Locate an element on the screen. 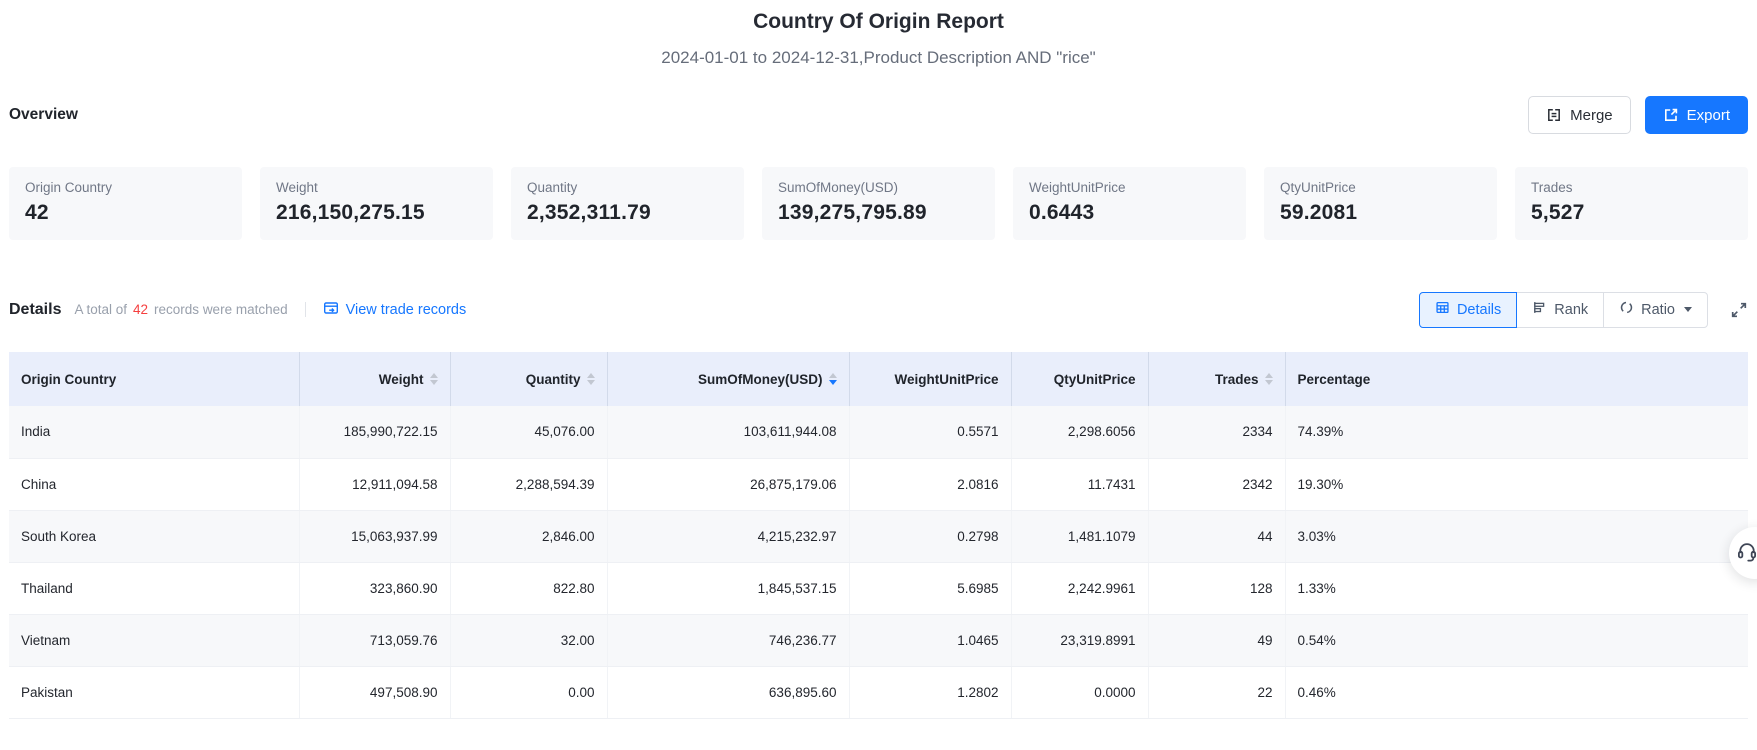 This screenshot has height=750, width=1757. quantity-cell: 2,846.00 is located at coordinates (529, 536).